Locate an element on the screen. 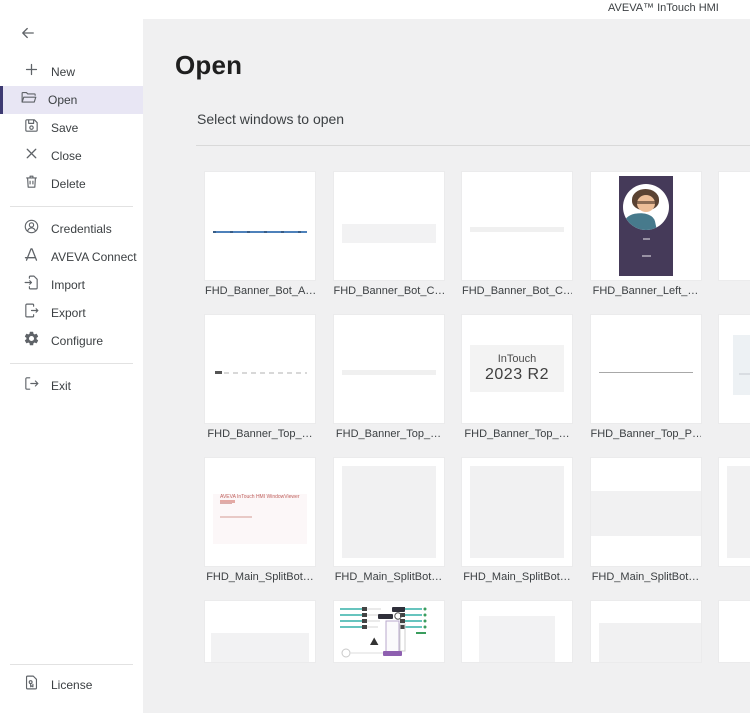 The image size is (750, 713). sidebar-item-save: Save is located at coordinates (71, 128).